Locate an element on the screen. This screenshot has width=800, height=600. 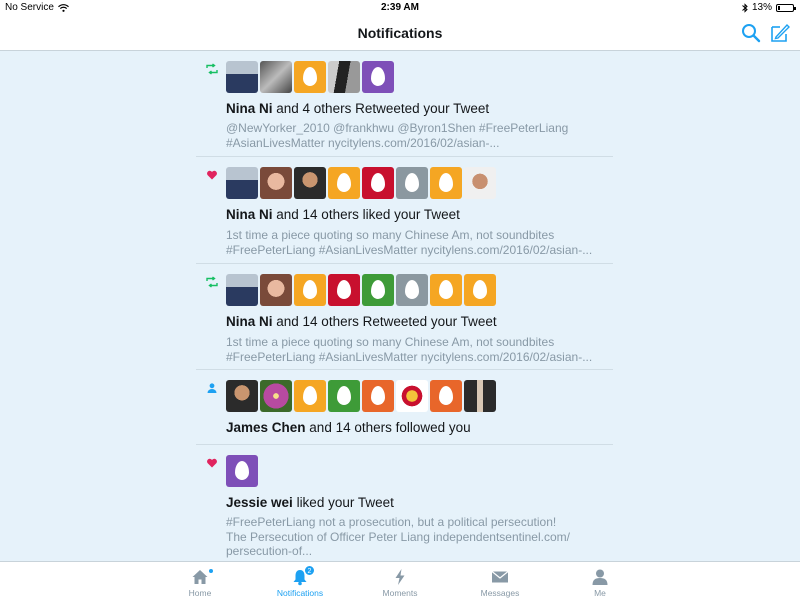
battery-fill is located at coordinates (779, 7).